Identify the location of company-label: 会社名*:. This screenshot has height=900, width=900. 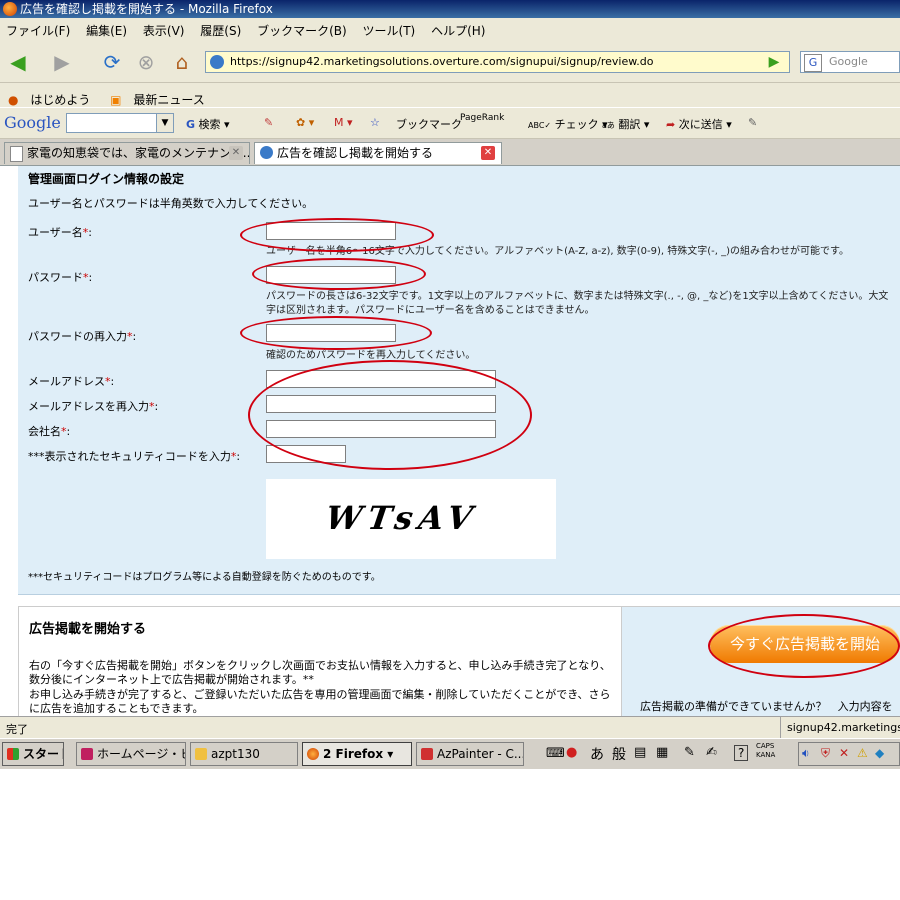
(49, 431).